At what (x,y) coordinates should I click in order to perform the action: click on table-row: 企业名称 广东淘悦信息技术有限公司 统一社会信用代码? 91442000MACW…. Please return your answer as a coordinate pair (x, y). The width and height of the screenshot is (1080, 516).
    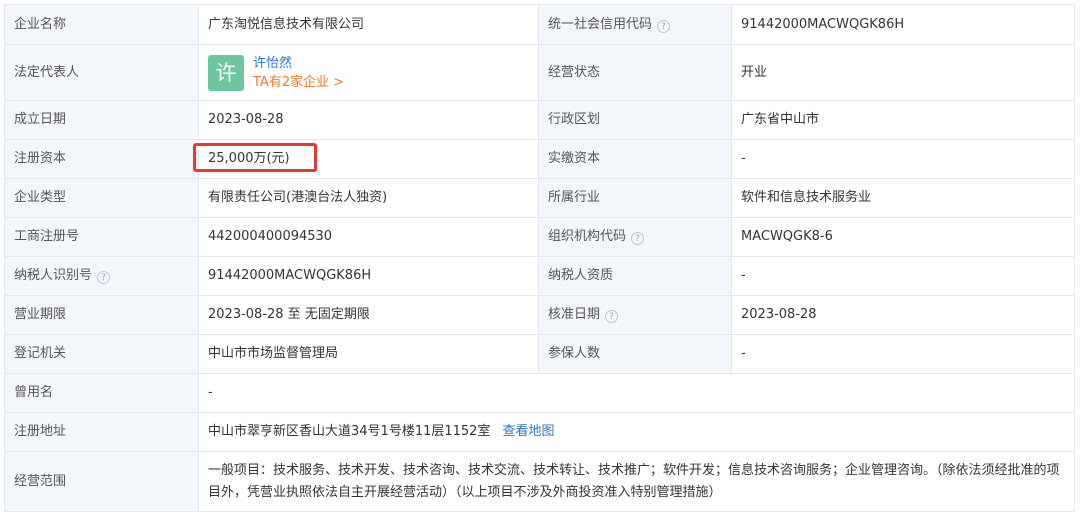
    Looking at the image, I should click on (539, 24).